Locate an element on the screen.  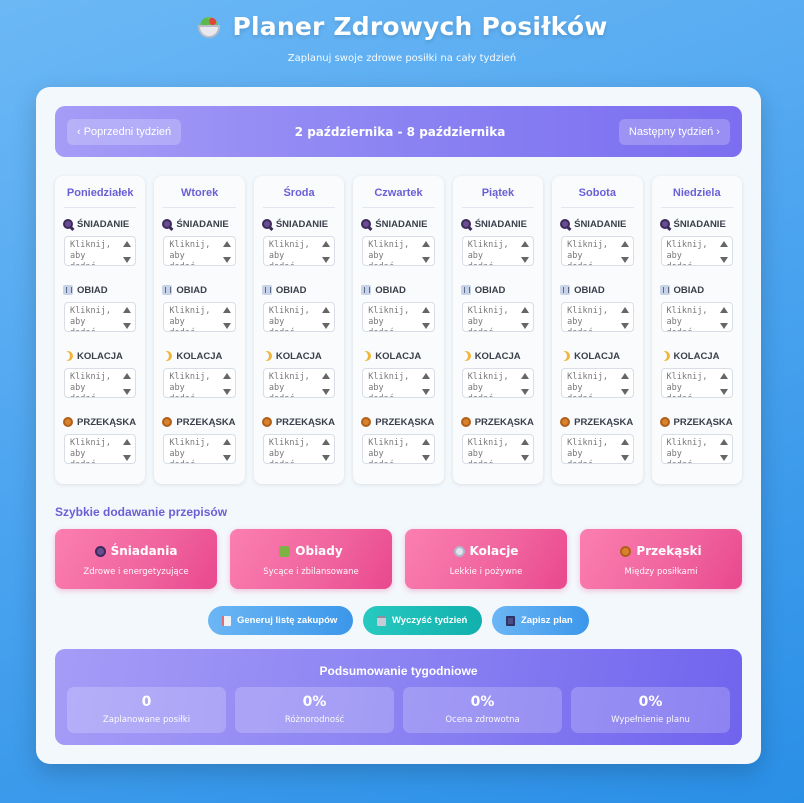
snack-icon is located at coordinates (664, 422).